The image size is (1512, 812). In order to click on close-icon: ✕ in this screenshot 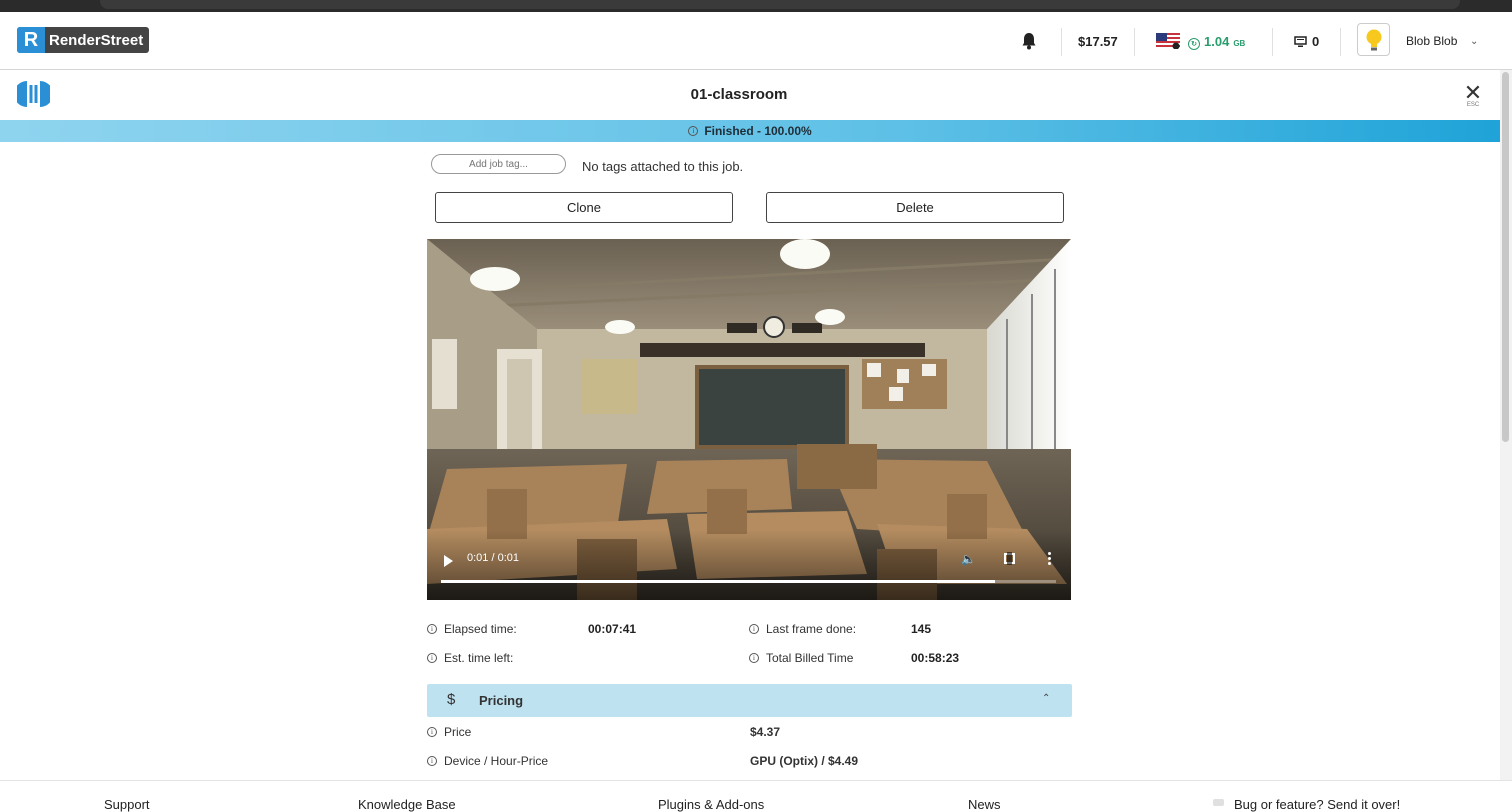, I will do `click(1473, 92)`.